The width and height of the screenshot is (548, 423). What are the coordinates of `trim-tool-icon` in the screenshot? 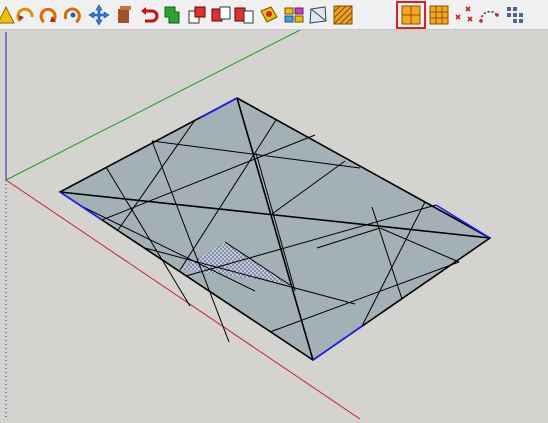 It's located at (244, 15).